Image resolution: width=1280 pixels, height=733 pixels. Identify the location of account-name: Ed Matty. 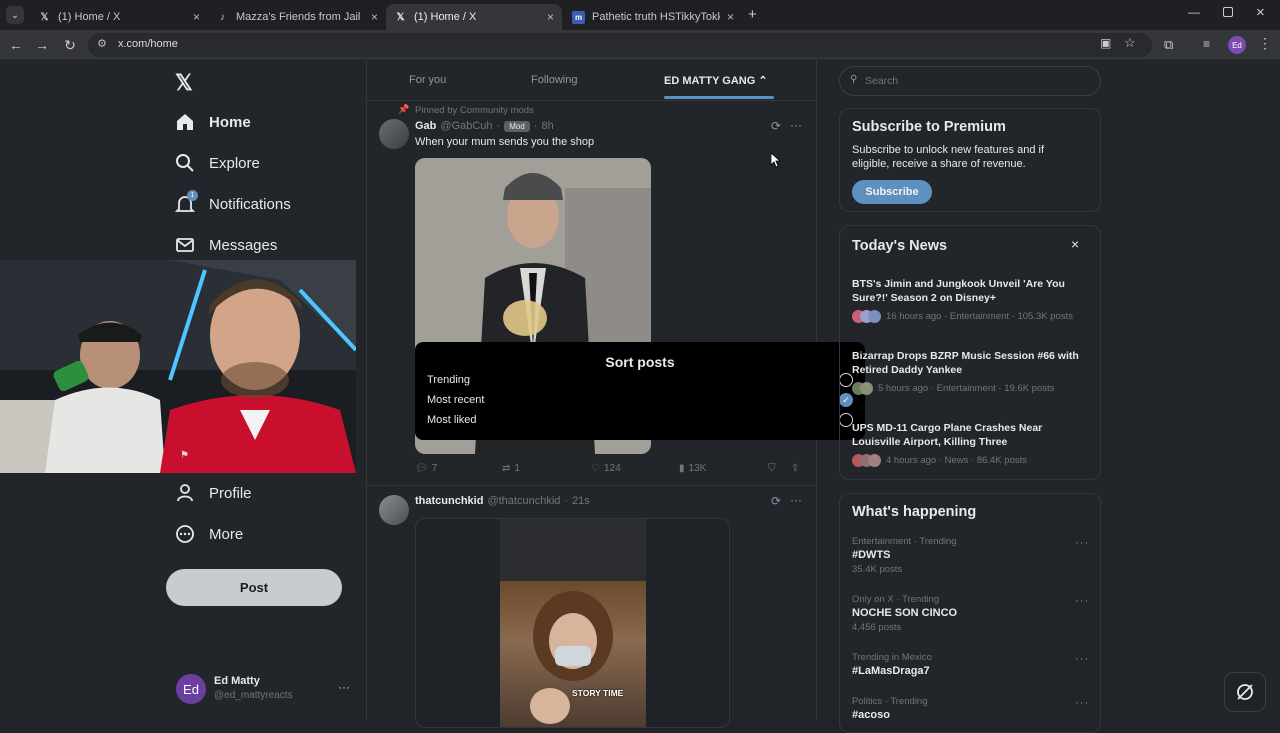
(237, 681).